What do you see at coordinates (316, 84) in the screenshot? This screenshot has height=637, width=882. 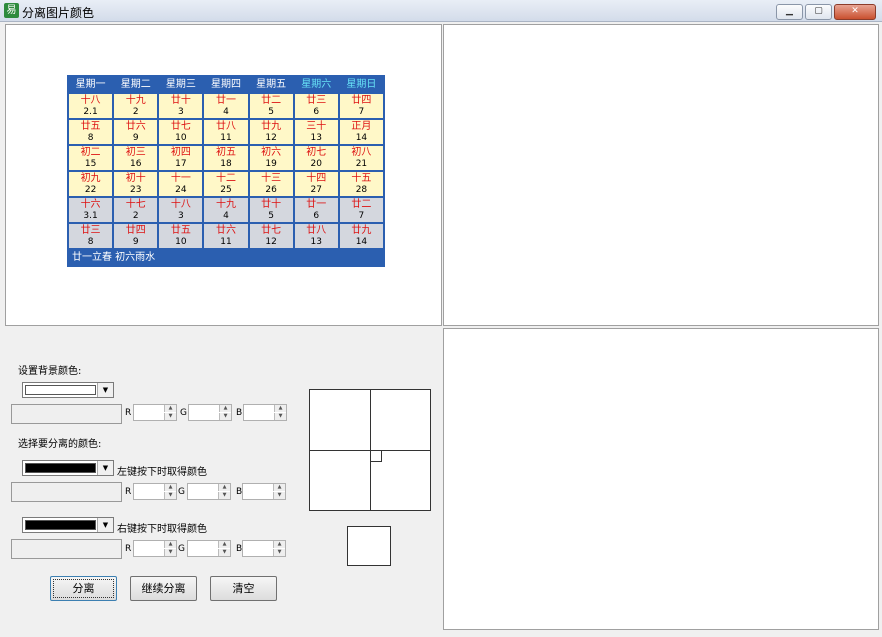 I see `weekday-label: 星期六` at bounding box center [316, 84].